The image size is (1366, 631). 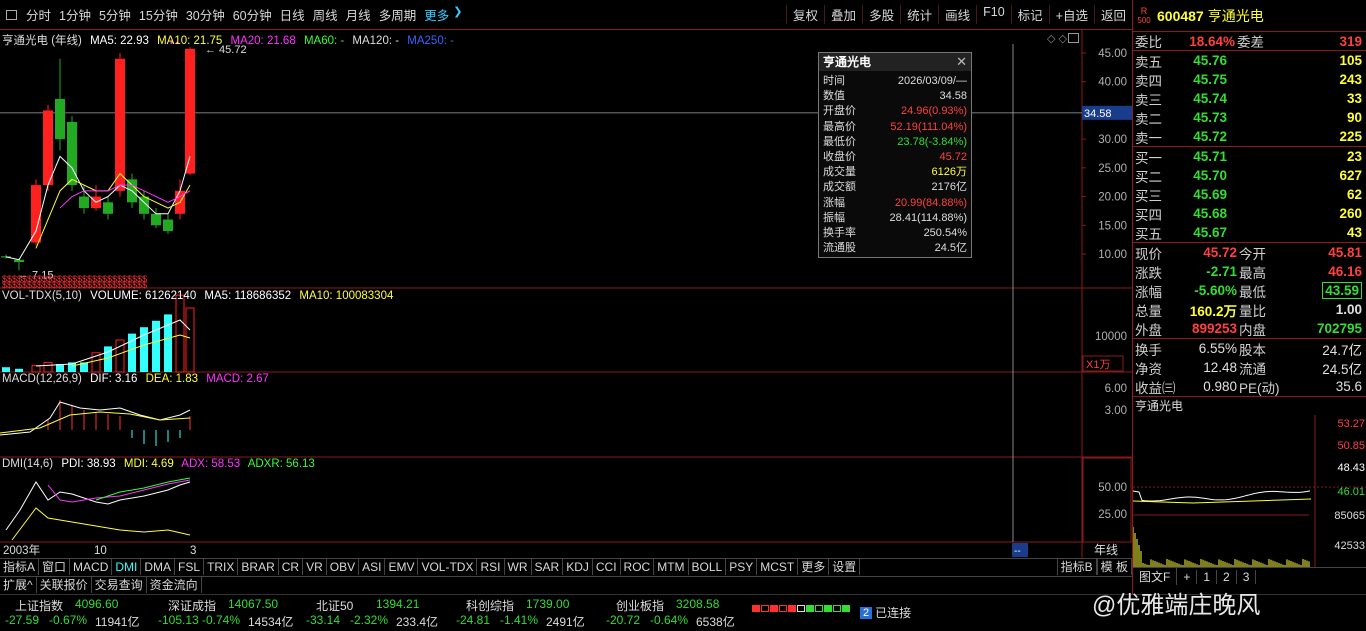 I want to click on bid-level-price: 45.70, so click(x=1210, y=175).